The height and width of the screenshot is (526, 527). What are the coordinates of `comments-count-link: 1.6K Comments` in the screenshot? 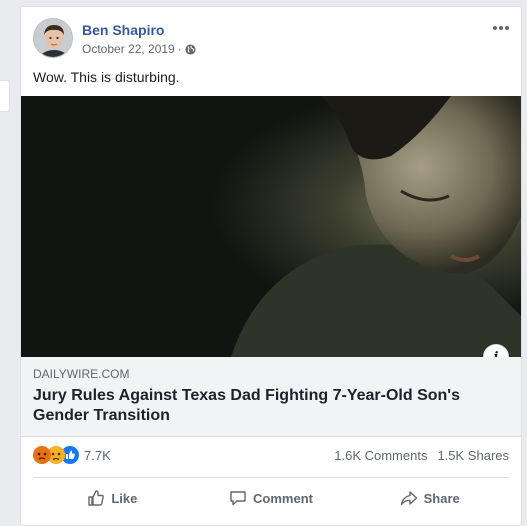 It's located at (380, 455).